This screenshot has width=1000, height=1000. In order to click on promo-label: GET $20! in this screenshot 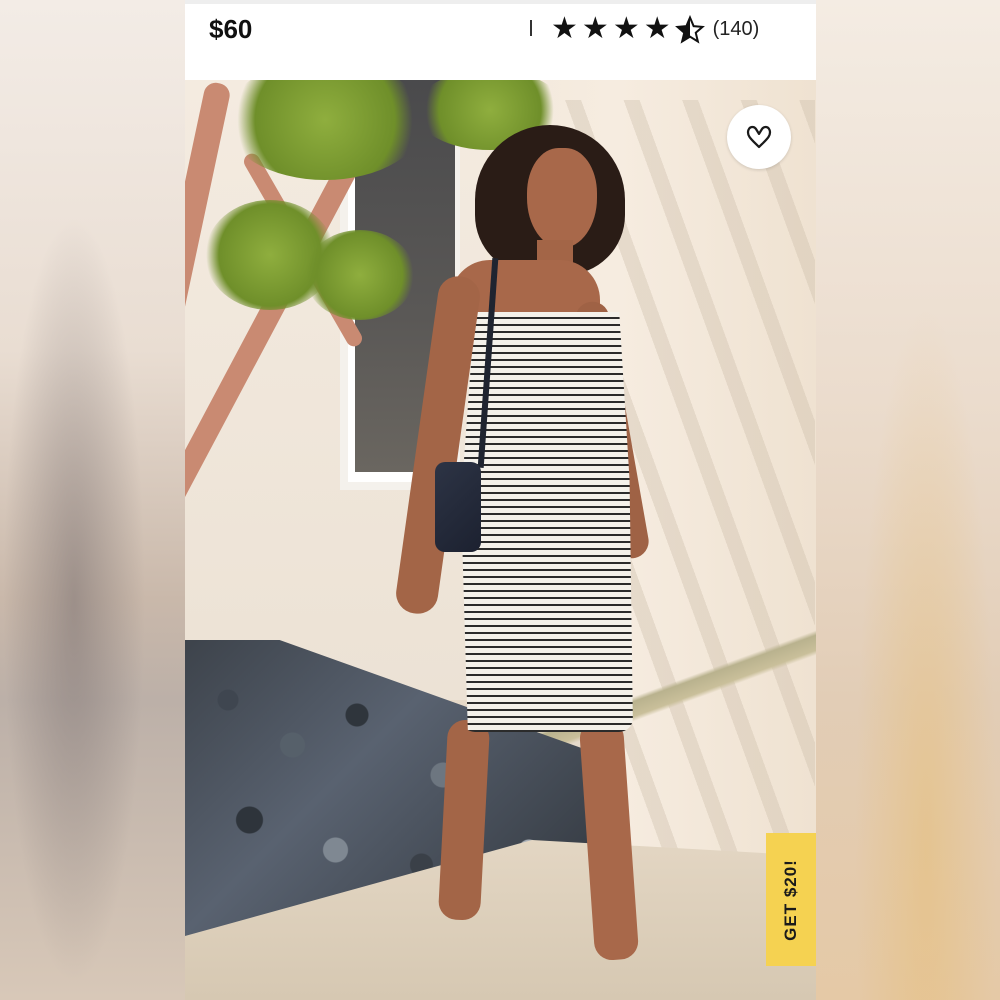, I will do `click(791, 899)`.